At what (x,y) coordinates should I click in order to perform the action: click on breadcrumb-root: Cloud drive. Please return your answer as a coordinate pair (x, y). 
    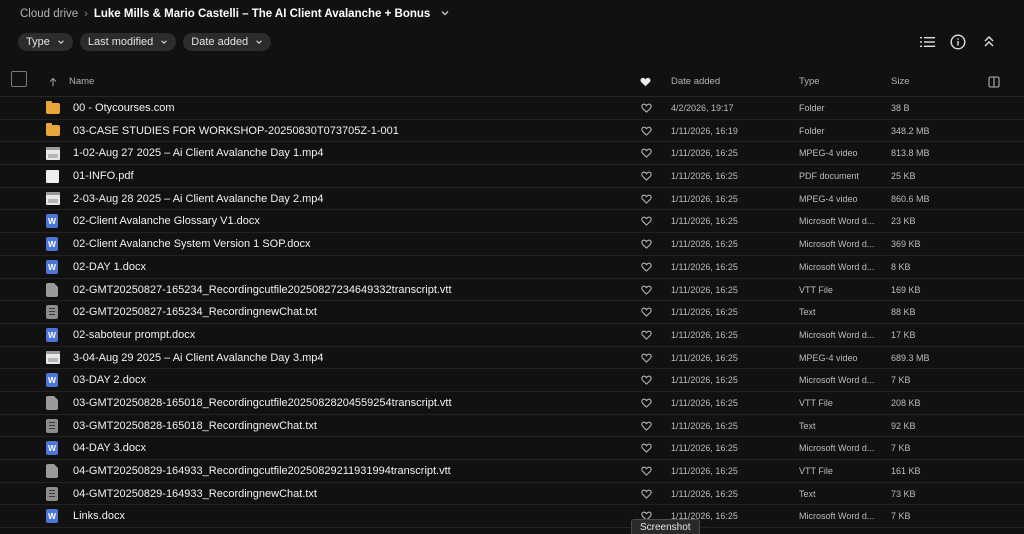
    Looking at the image, I should click on (49, 14).